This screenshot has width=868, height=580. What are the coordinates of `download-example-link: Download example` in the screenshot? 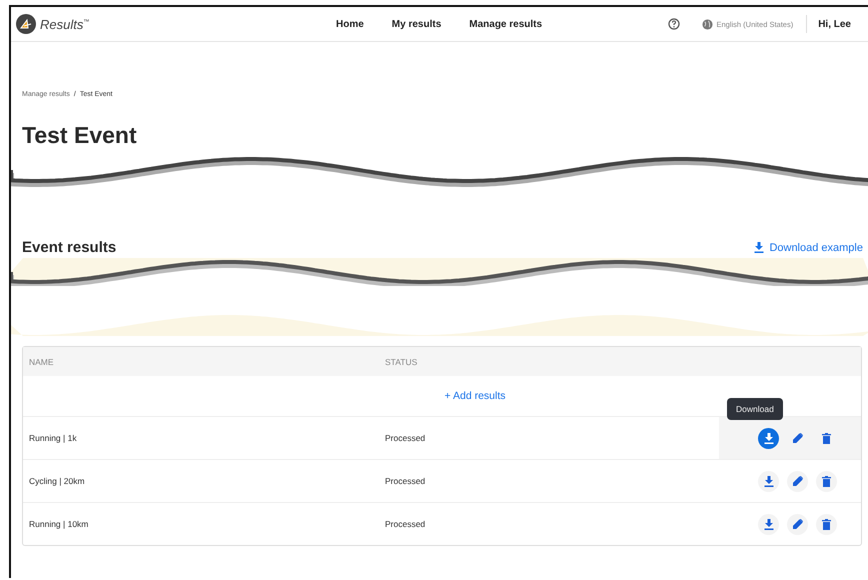 It's located at (808, 248).